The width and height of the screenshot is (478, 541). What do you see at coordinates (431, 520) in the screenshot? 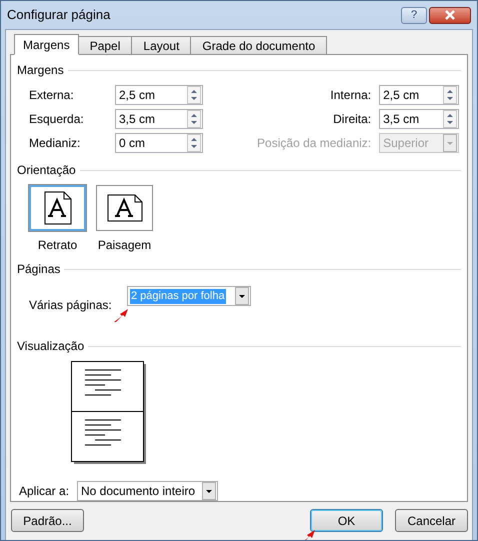
I see `dialog-button: Cancelar` at bounding box center [431, 520].